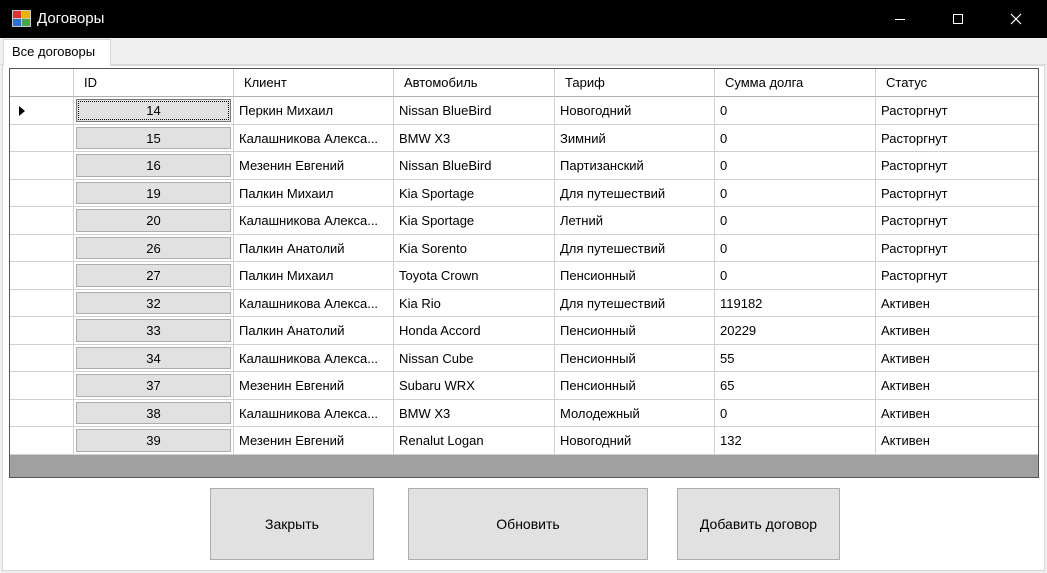 This screenshot has height=573, width=1047. What do you see at coordinates (154, 386) in the screenshot?
I see `id-cell: 37` at bounding box center [154, 386].